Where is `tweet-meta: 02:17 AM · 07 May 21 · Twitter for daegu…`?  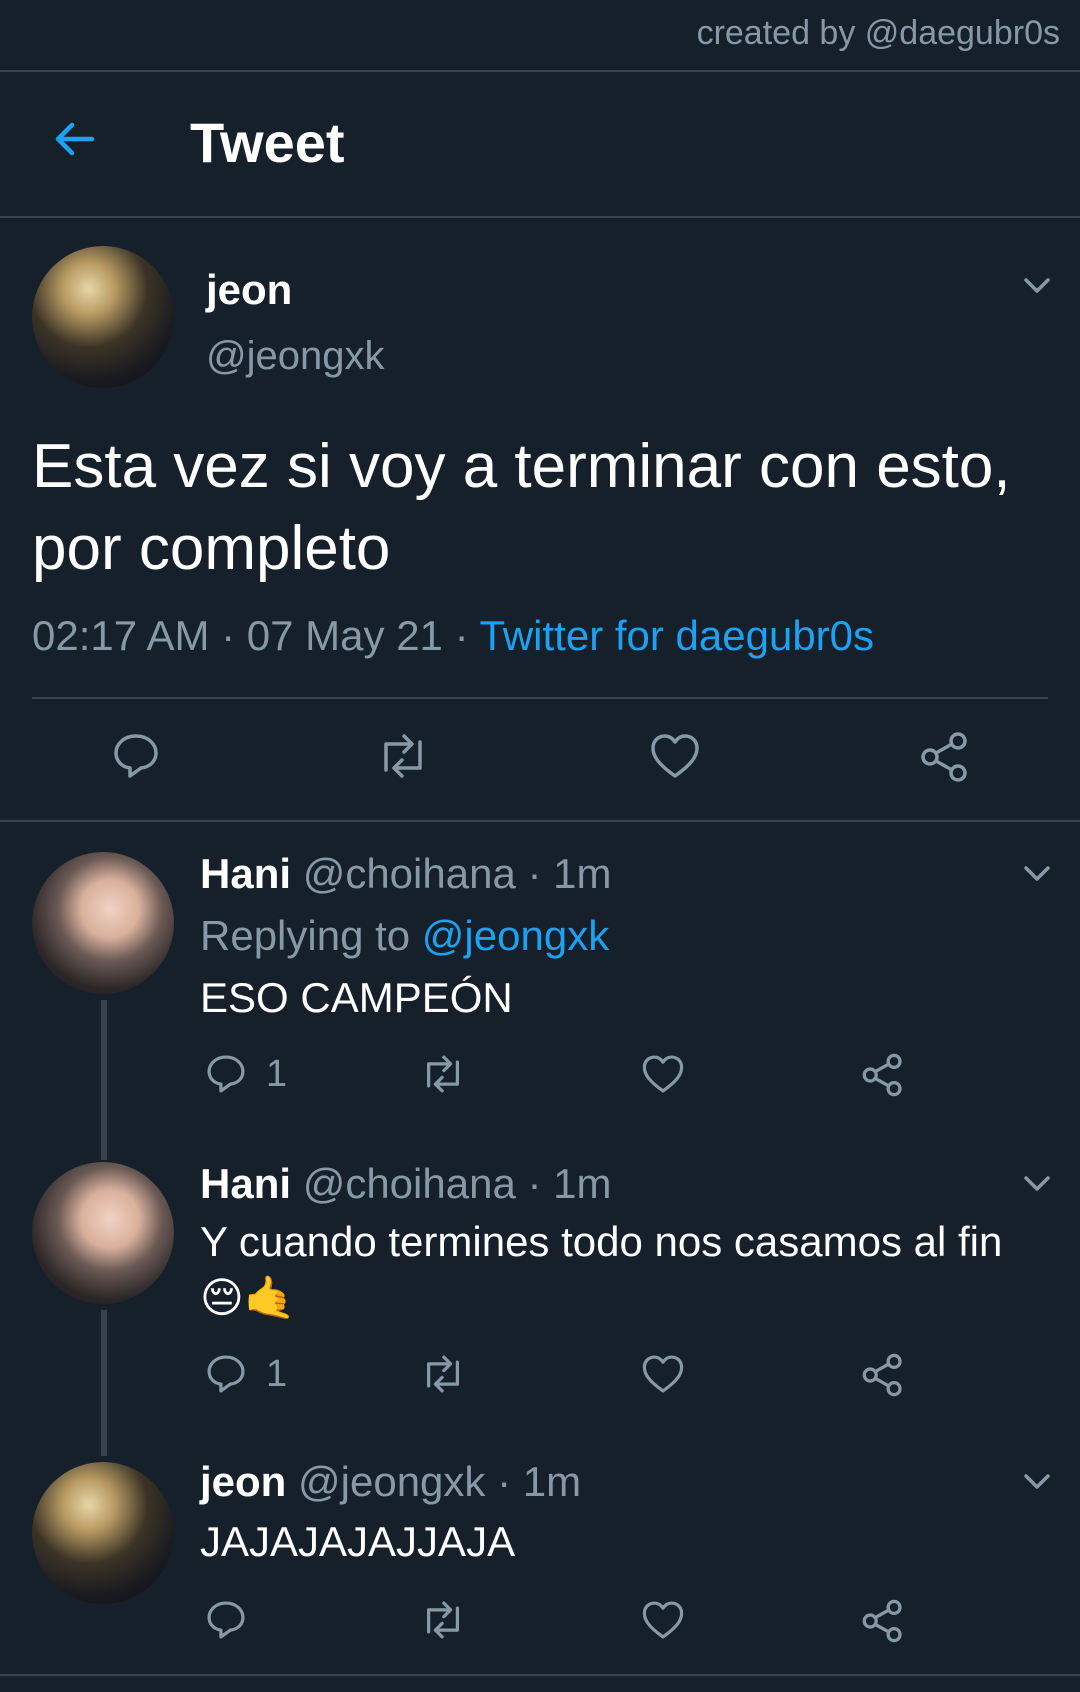
tweet-meta: 02:17 AM · 07 May 21 · Twitter for daegu… is located at coordinates (453, 636).